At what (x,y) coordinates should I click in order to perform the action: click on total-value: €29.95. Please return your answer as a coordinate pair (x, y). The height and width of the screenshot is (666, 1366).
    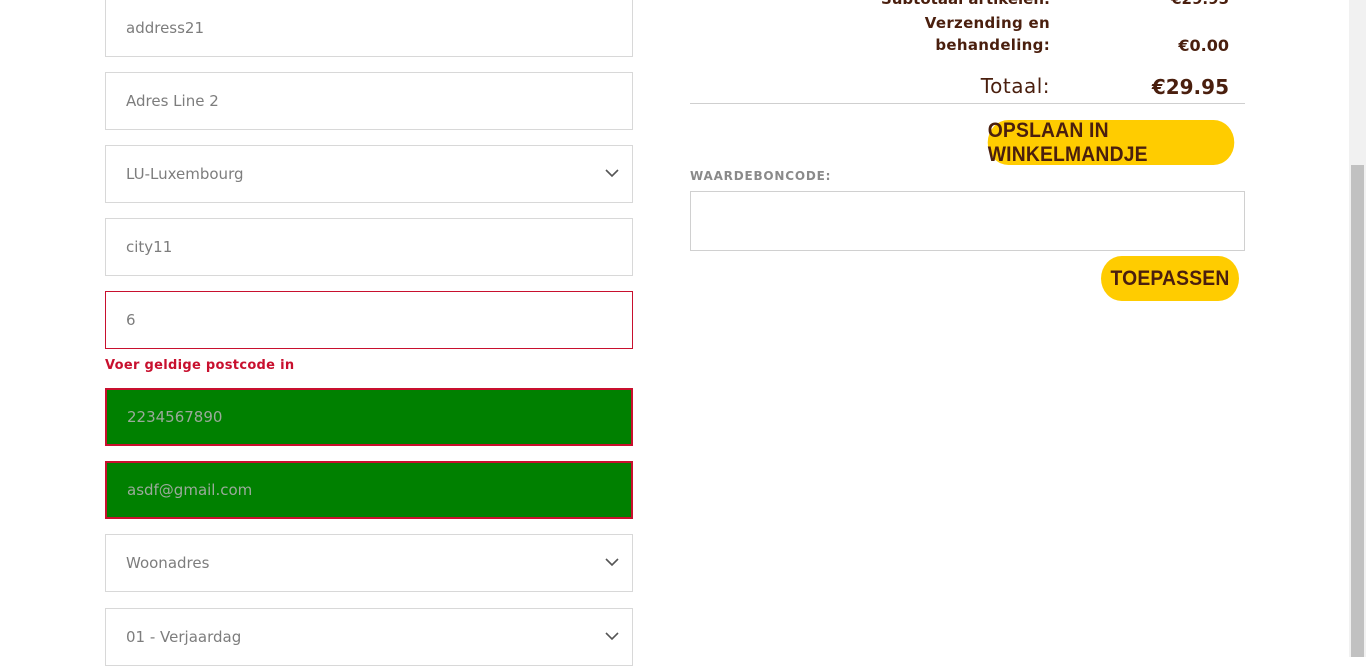
    Looking at the image, I should click on (1190, 87).